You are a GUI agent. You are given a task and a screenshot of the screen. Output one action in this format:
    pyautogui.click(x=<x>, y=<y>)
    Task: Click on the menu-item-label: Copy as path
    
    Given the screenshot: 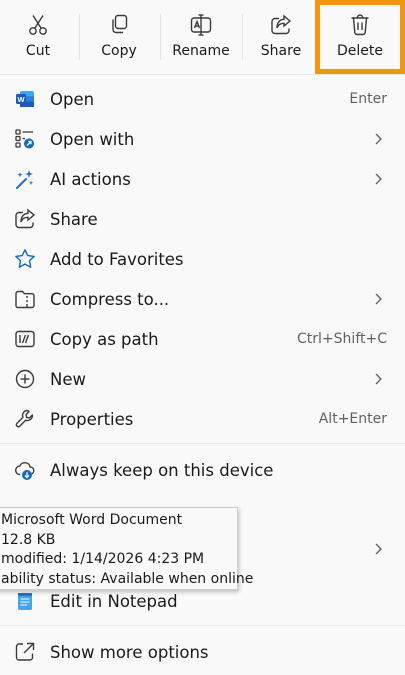 What is the action you would take?
    pyautogui.click(x=104, y=339)
    